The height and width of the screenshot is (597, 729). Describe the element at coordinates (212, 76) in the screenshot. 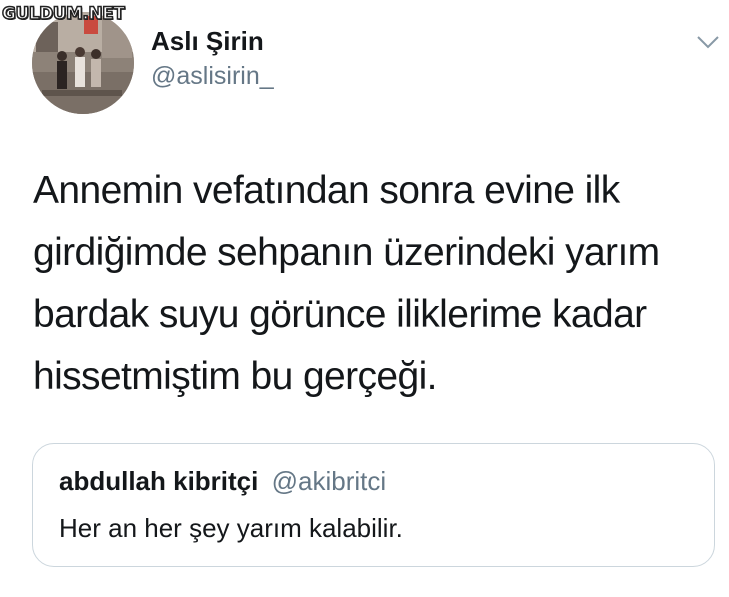

I see `author-handle: @aslisirin_` at that location.